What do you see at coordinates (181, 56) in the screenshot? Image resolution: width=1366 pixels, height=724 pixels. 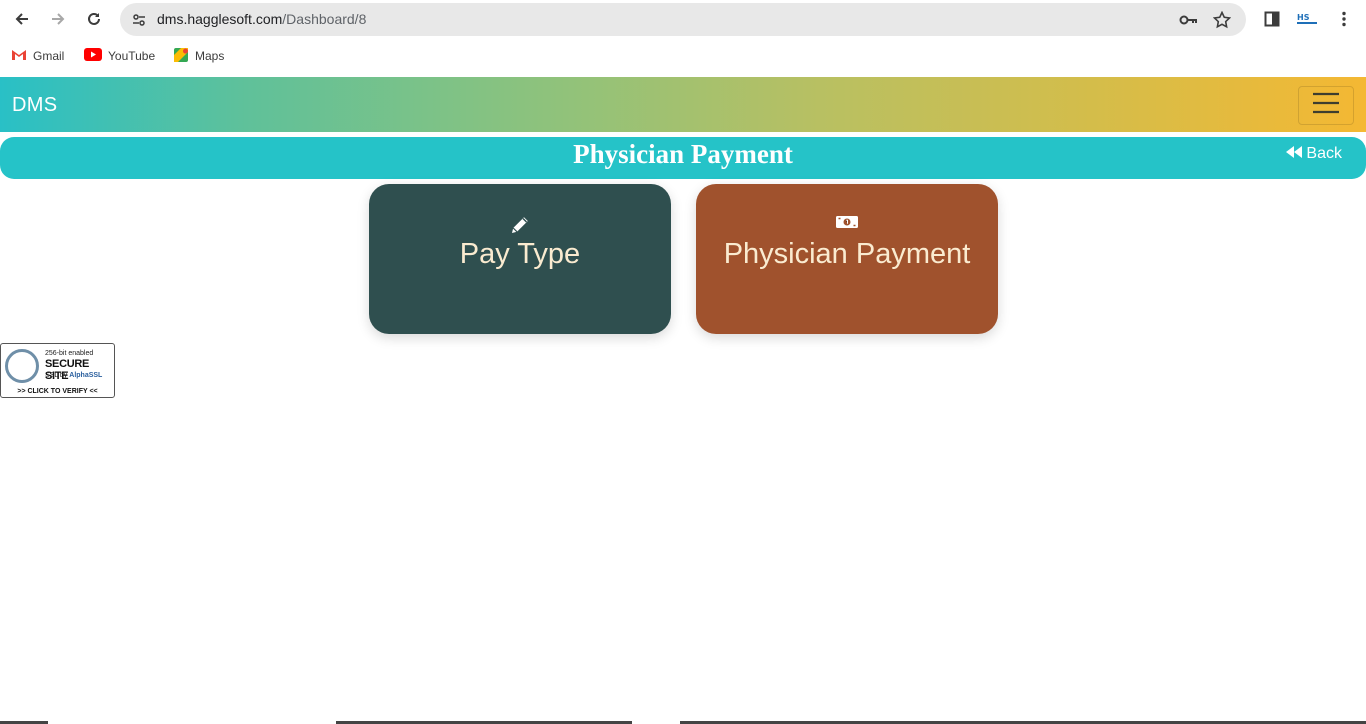 I see `maps-icon` at bounding box center [181, 56].